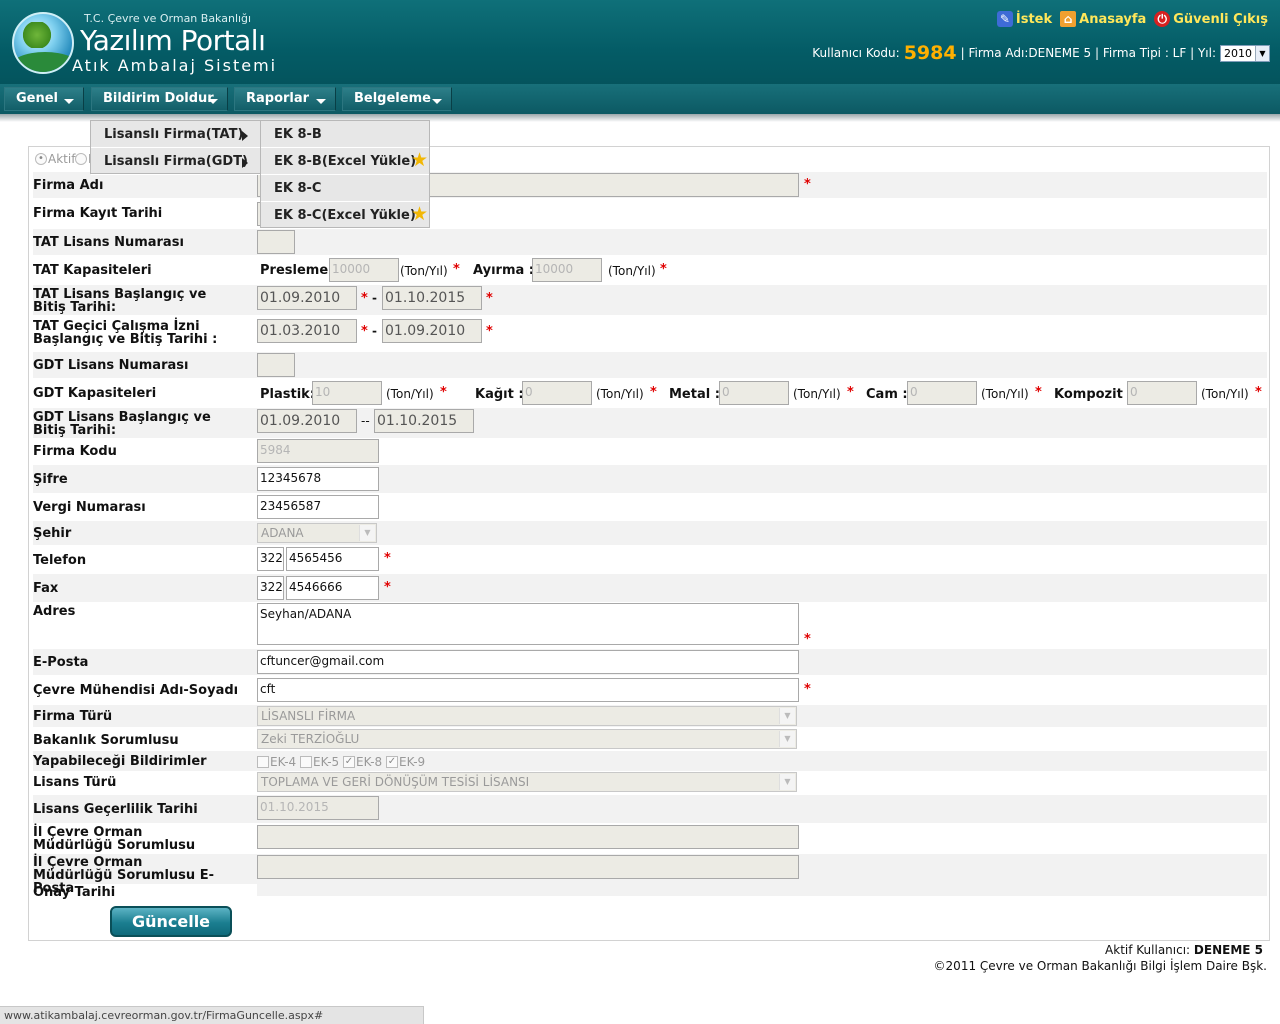 The height and width of the screenshot is (1024, 1280). What do you see at coordinates (75, 451) in the screenshot?
I see `firma-kodu-label: Firma Kodu` at bounding box center [75, 451].